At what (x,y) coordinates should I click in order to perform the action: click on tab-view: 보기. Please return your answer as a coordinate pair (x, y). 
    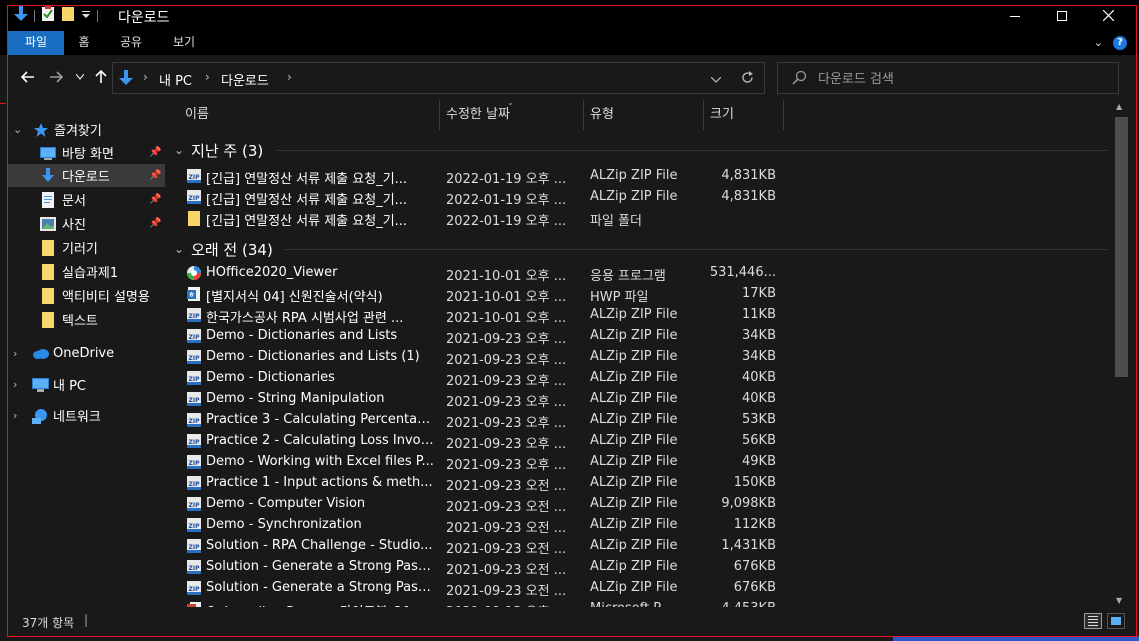
    Looking at the image, I should click on (184, 43).